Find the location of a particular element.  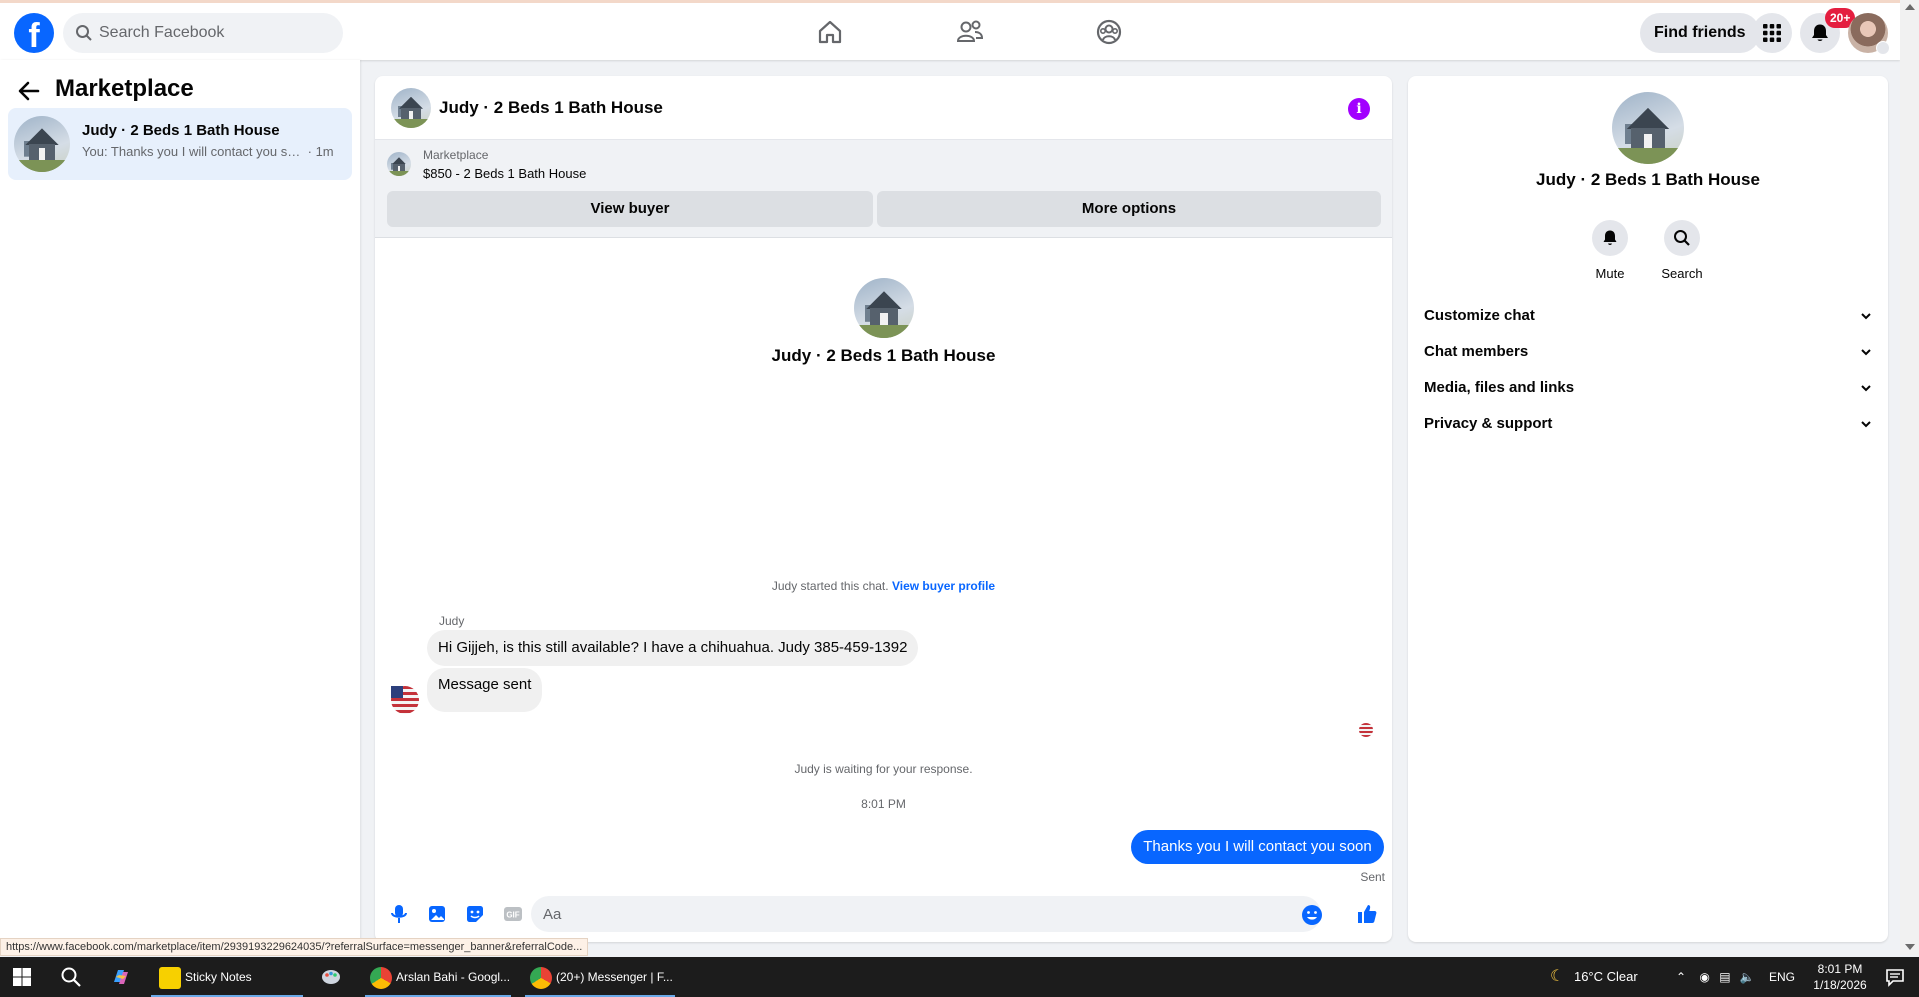

find-friends-button: Find friends is located at coordinates (1700, 33).